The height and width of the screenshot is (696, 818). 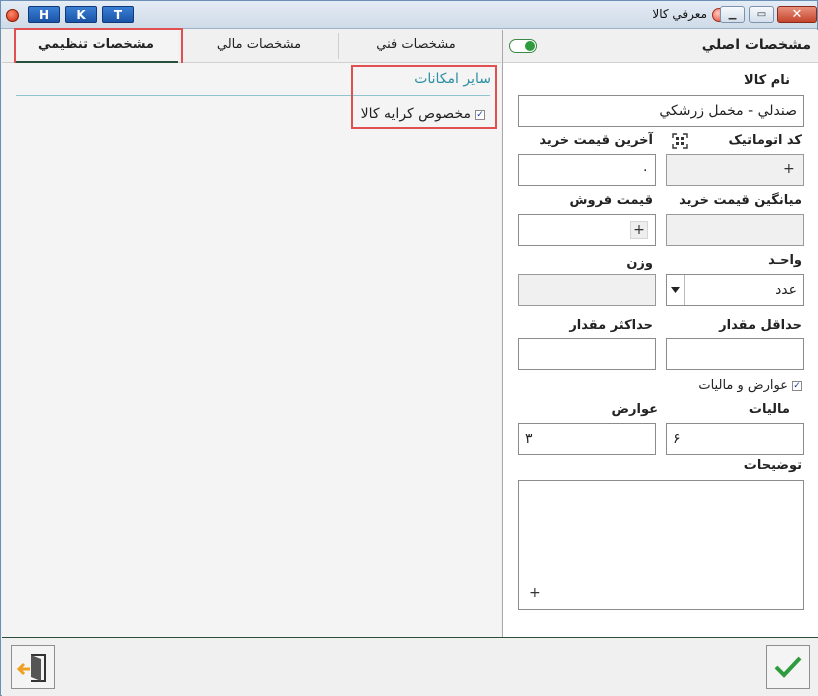 I want to click on chevron-down-icon, so click(x=675, y=290).